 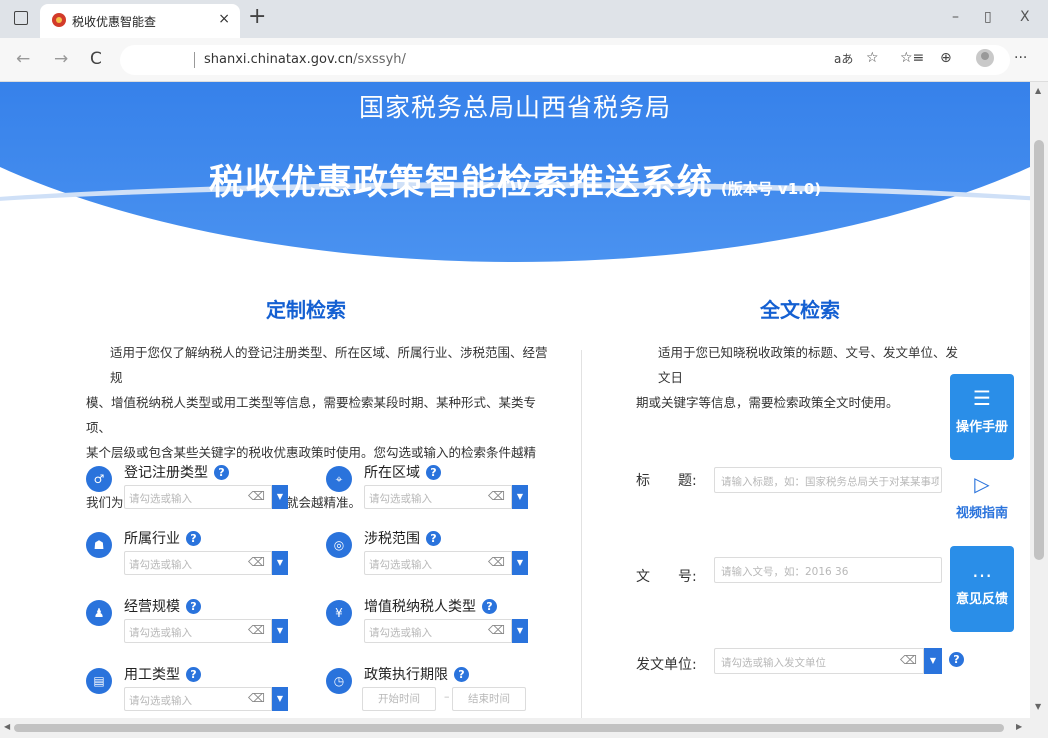 What do you see at coordinates (1019, 726) in the screenshot?
I see `scroll-right-icon: ▶` at bounding box center [1019, 726].